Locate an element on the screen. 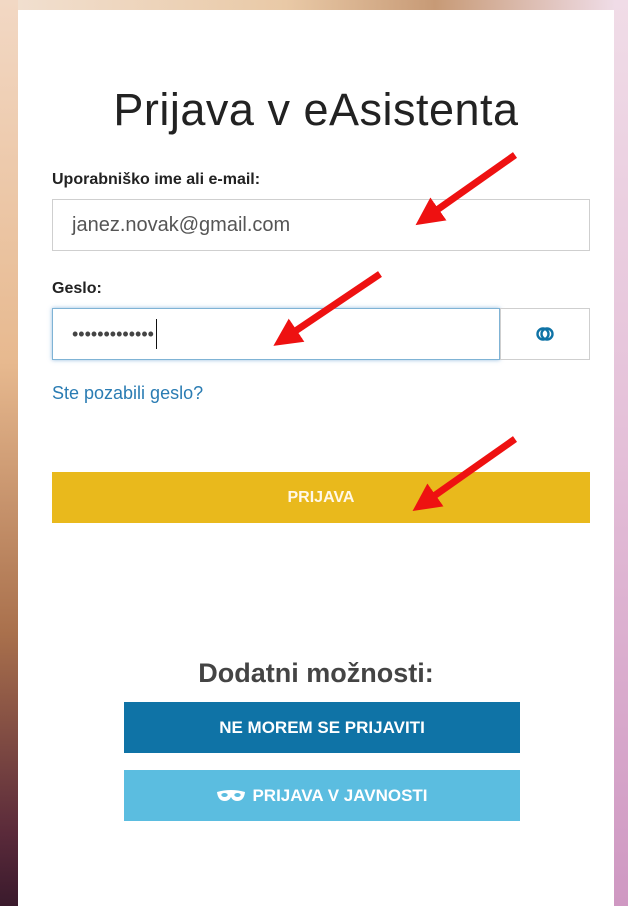 The height and width of the screenshot is (906, 628). page-title: Prijava v eAsistenta is located at coordinates (316, 109).